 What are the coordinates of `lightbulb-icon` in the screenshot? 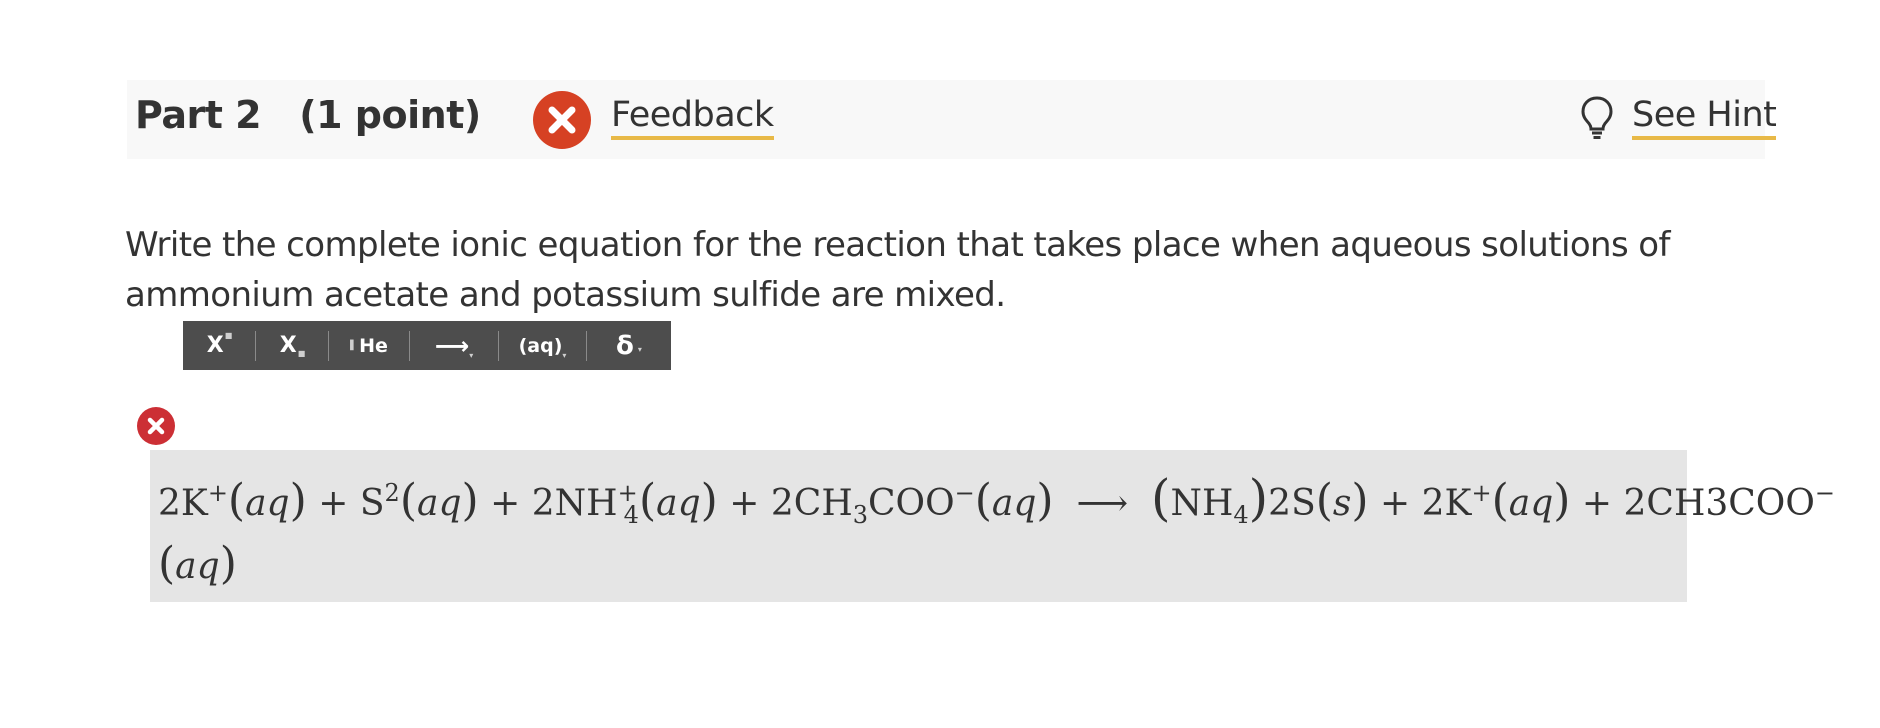 It's located at (1597, 118).